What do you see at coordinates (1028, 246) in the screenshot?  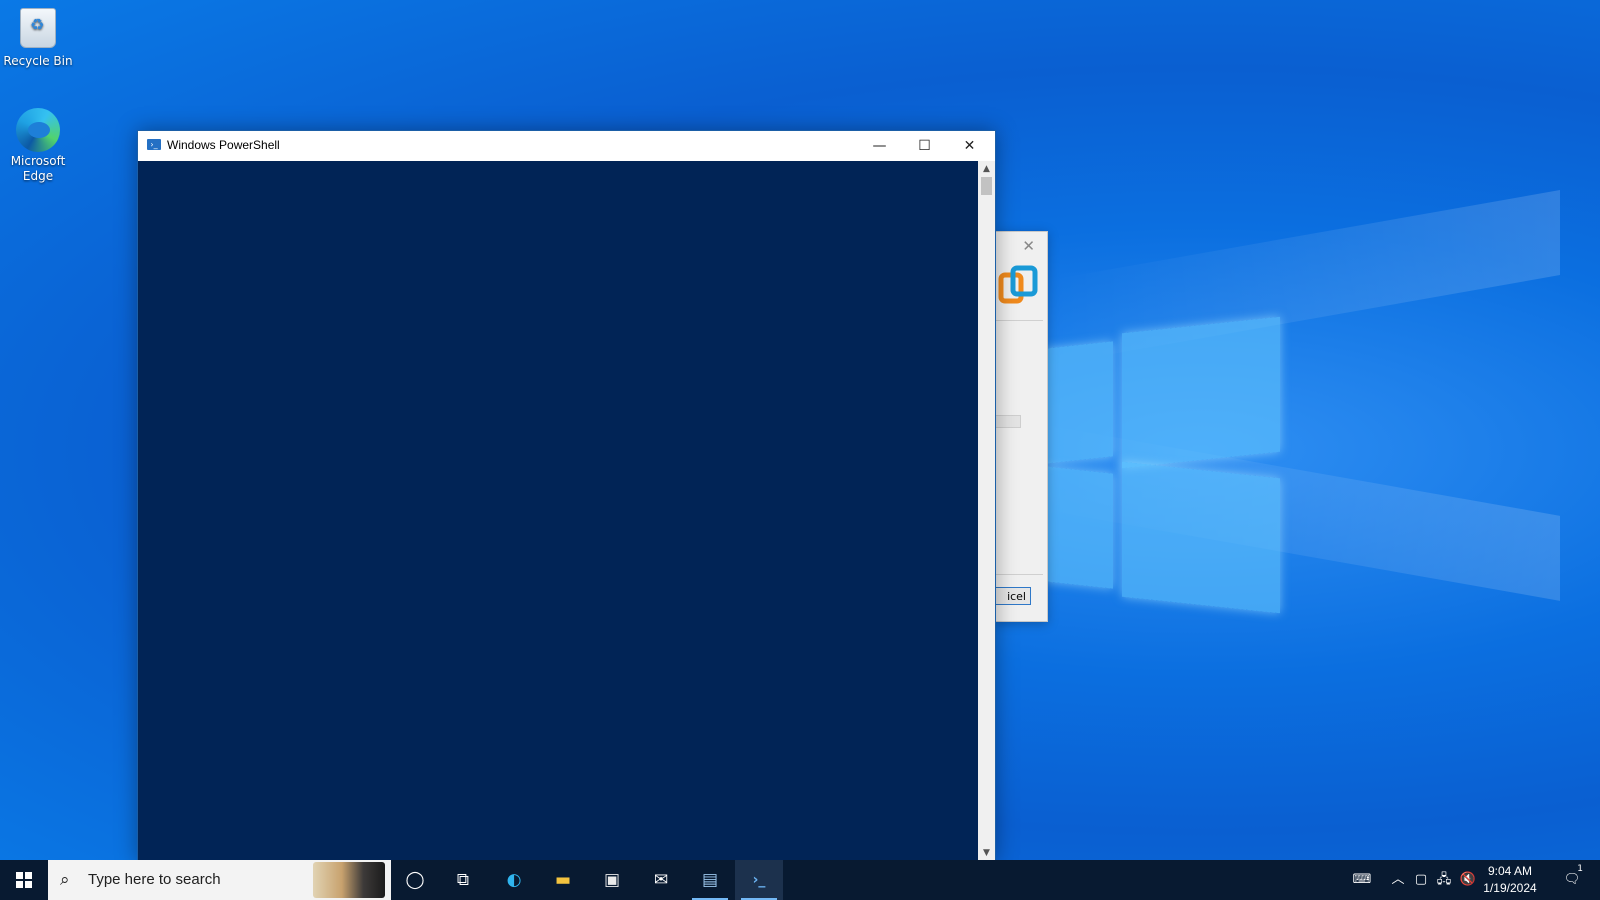 I see `close-icon: ✕` at bounding box center [1028, 246].